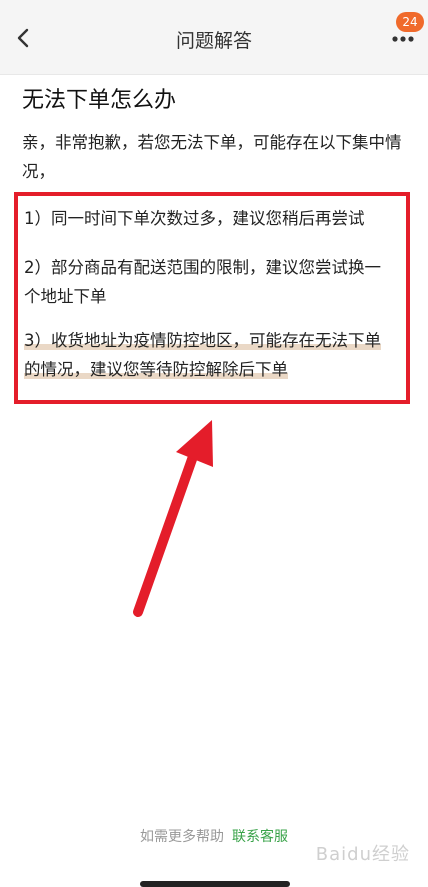  What do you see at coordinates (362, 854) in the screenshot?
I see `watermark: Baidu经验` at bounding box center [362, 854].